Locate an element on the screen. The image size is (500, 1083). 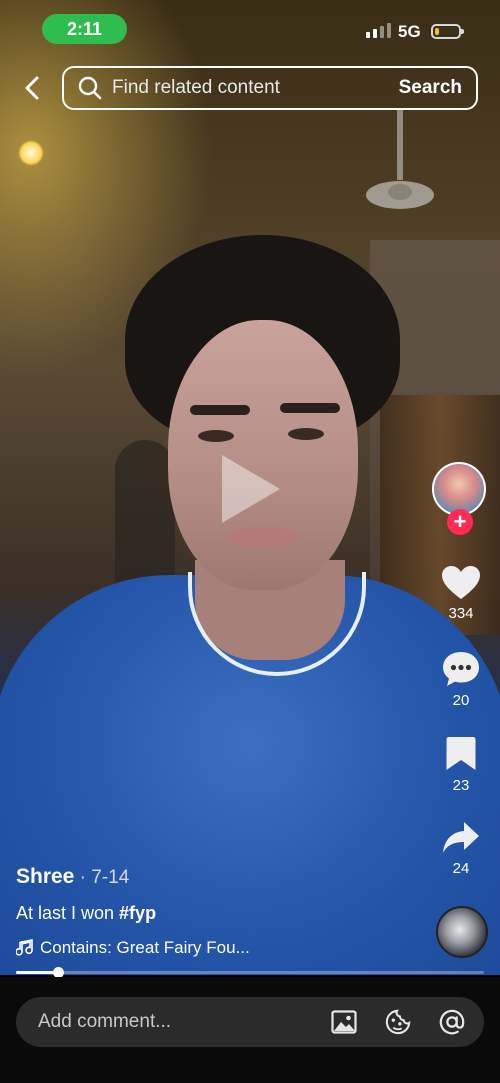
battery-level is located at coordinates (437, 31).